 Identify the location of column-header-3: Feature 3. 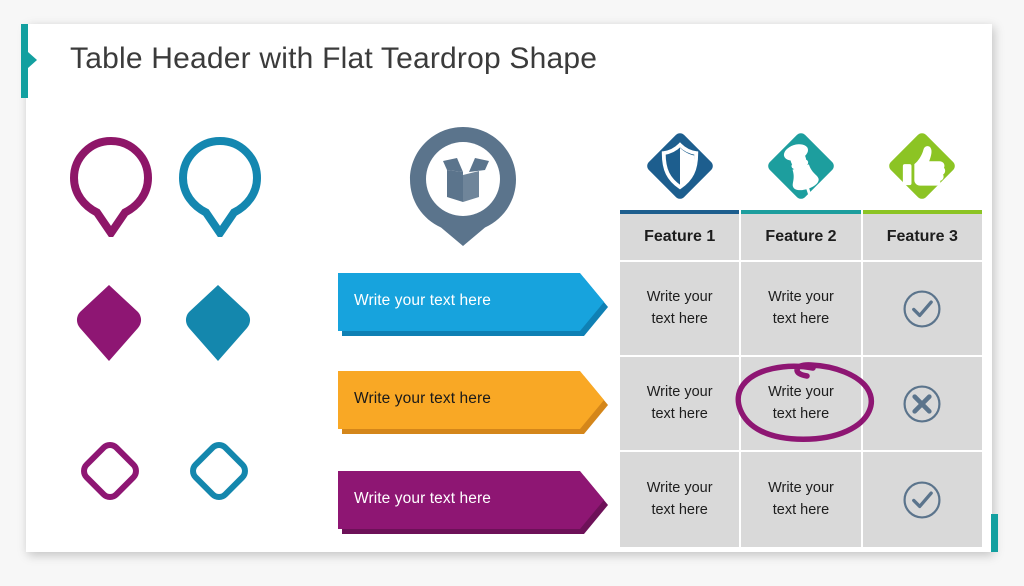
(922, 238).